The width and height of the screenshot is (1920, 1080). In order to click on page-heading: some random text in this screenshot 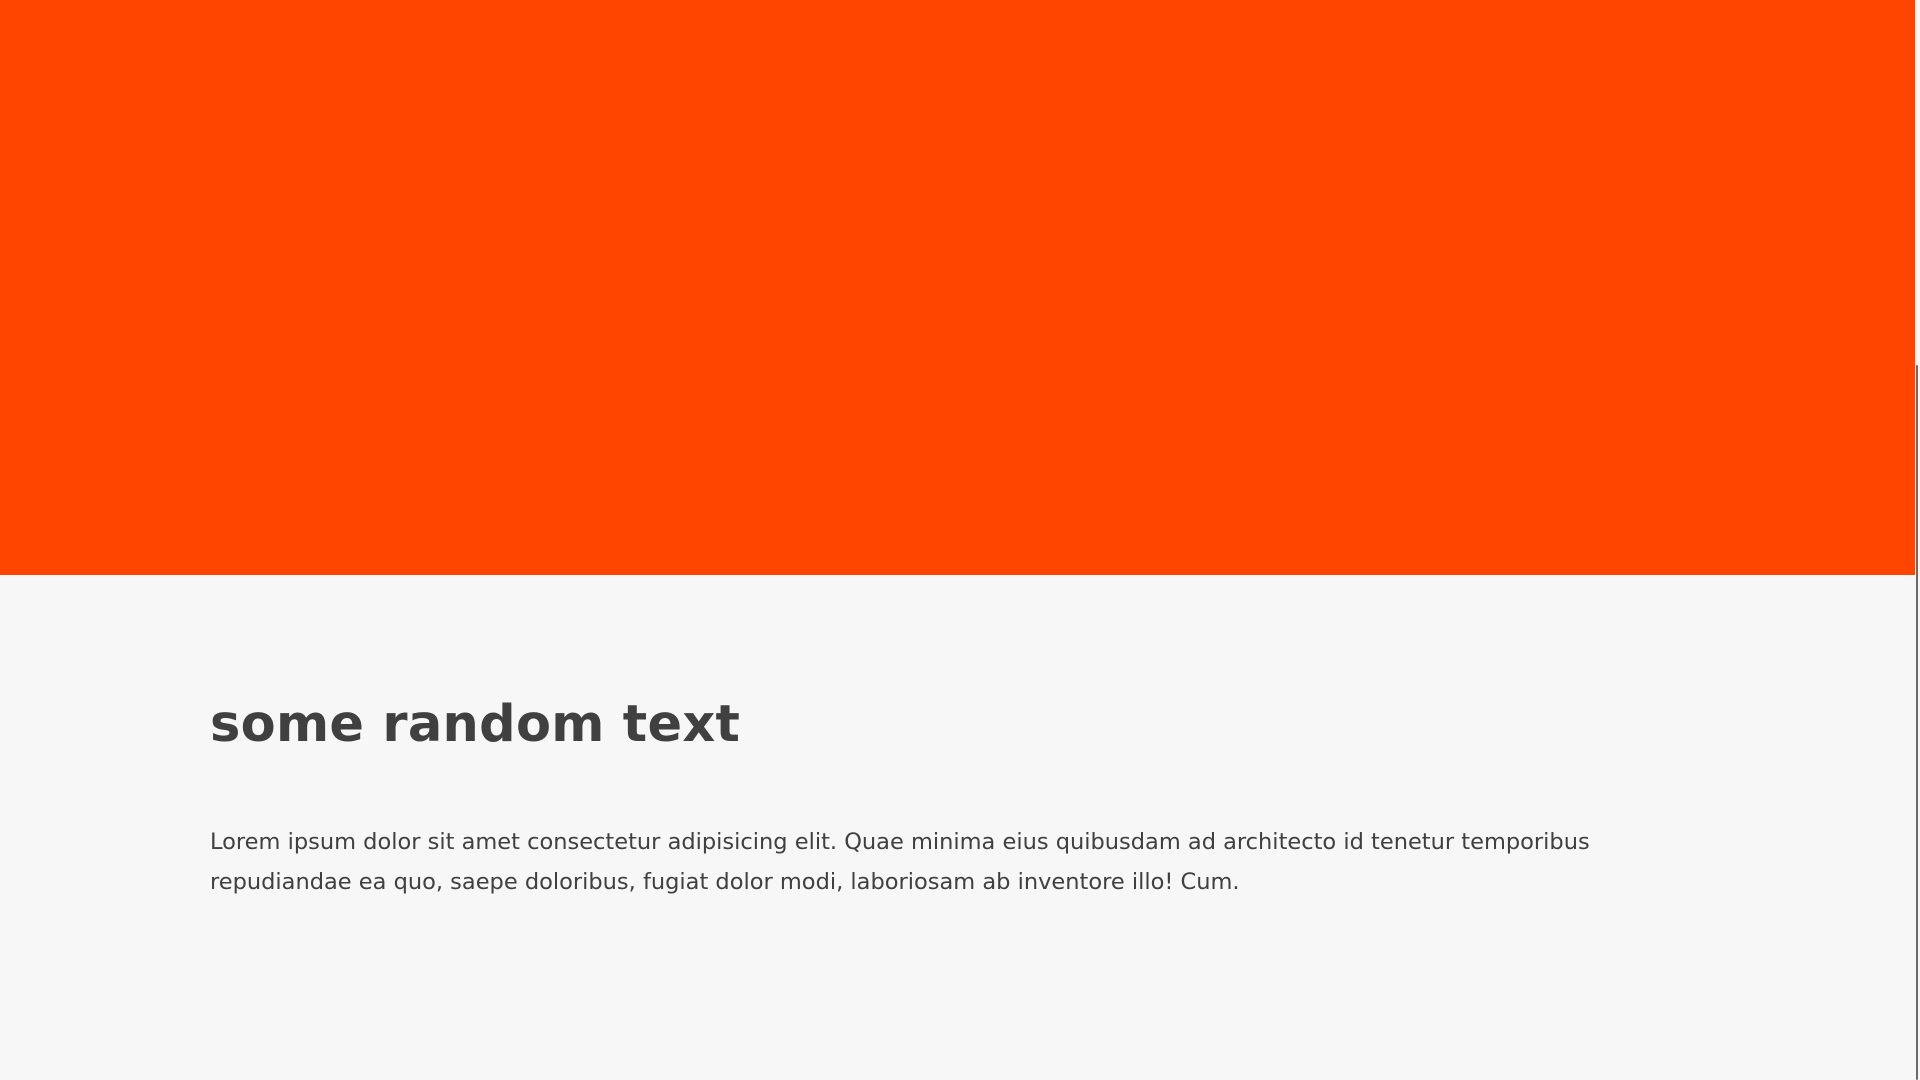, I will do `click(475, 724)`.